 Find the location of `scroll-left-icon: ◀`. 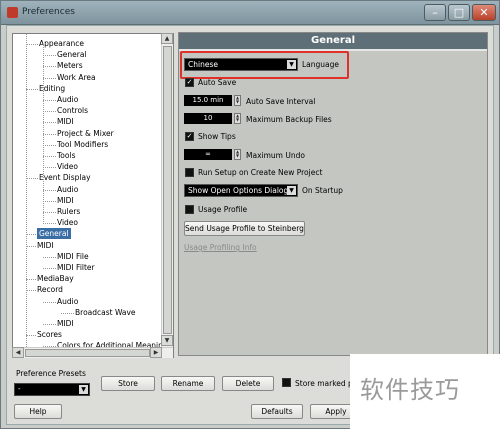

scroll-left-icon: ◀ is located at coordinates (18, 352).